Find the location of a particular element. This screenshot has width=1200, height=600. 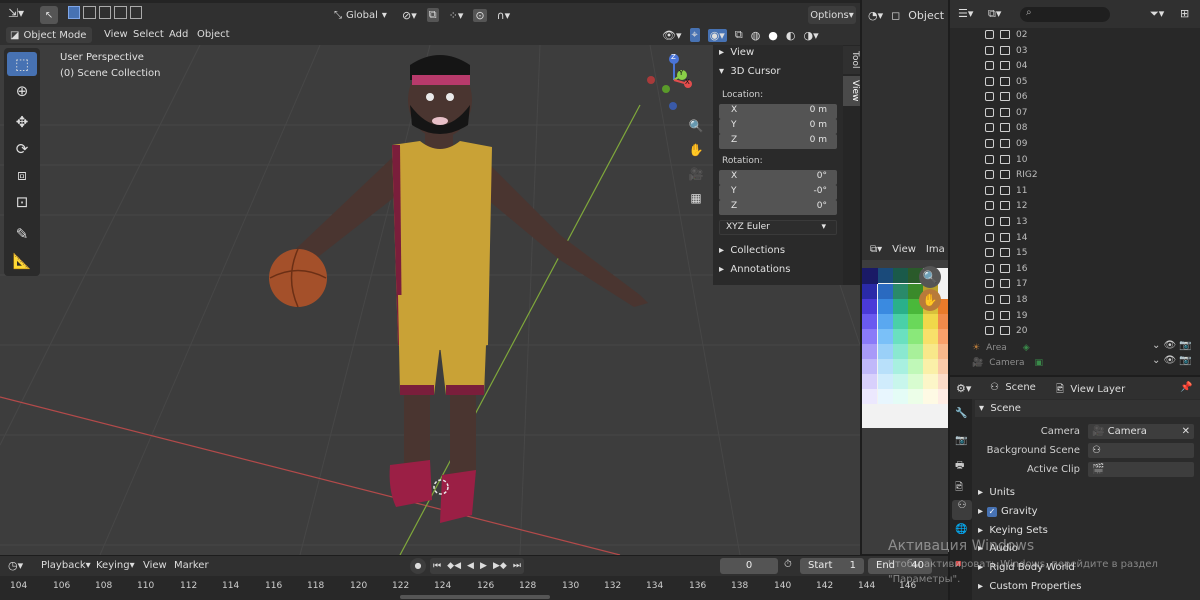

list-item: RIG2 is located at coordinates (1011, 174).